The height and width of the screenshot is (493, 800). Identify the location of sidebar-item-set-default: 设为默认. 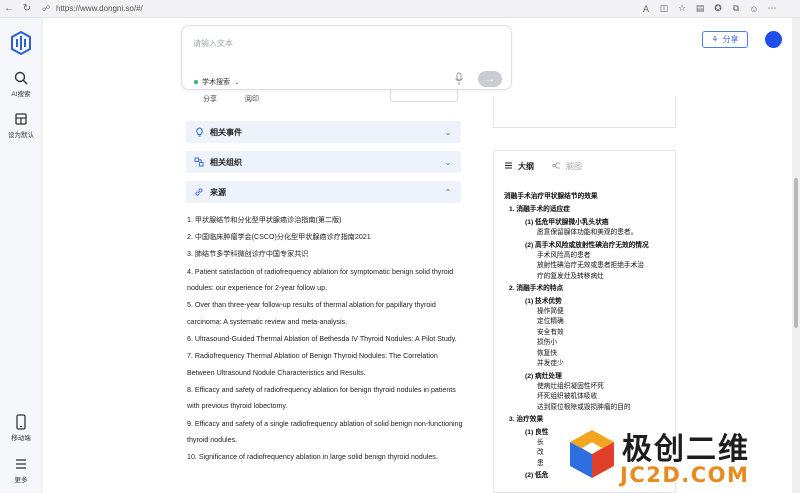
(21, 125).